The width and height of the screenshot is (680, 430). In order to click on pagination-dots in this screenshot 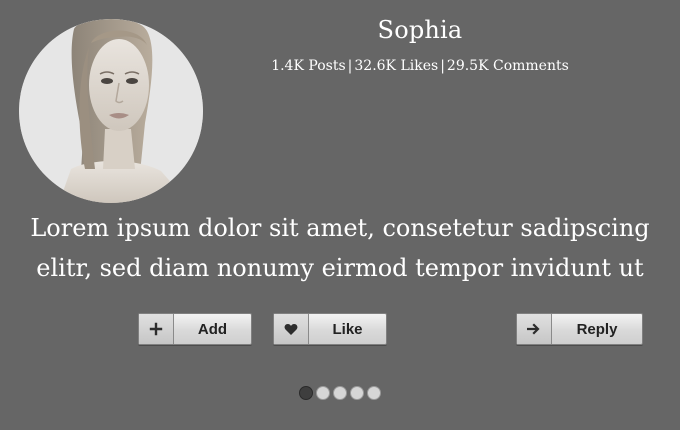, I will do `click(340, 393)`.